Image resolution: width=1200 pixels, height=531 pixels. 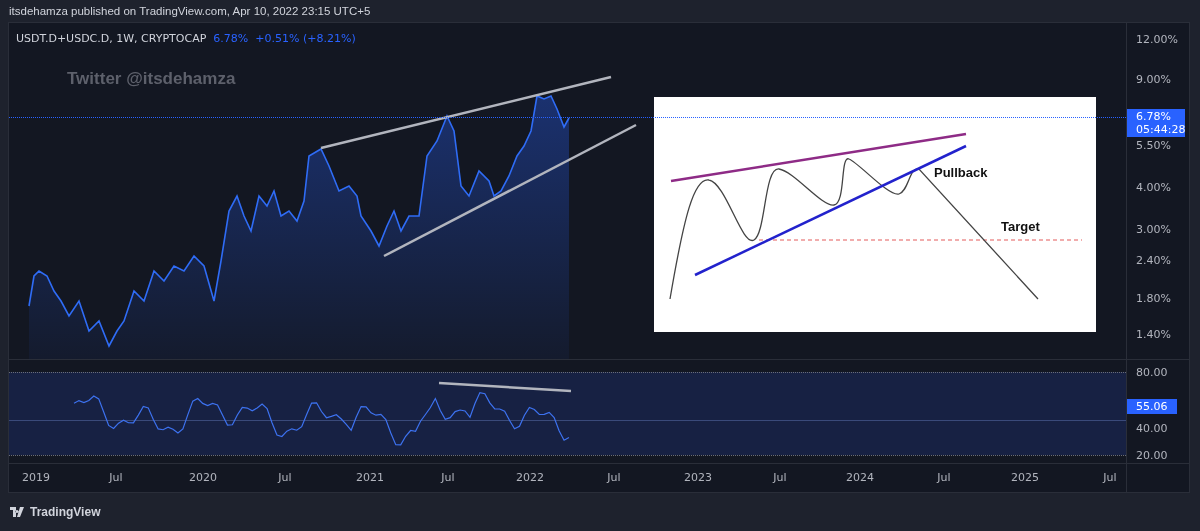 I want to click on logo-icon, so click(x=18, y=512).